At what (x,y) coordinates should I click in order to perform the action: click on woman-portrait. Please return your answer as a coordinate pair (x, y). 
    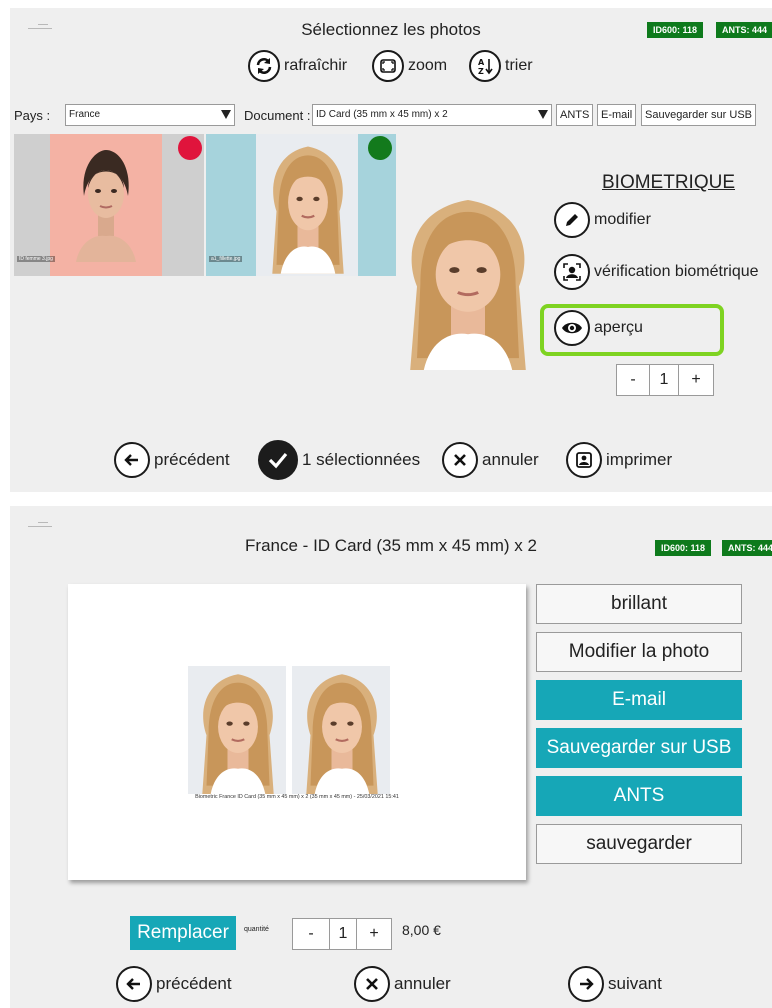
    Looking at the image, I should click on (106, 206).